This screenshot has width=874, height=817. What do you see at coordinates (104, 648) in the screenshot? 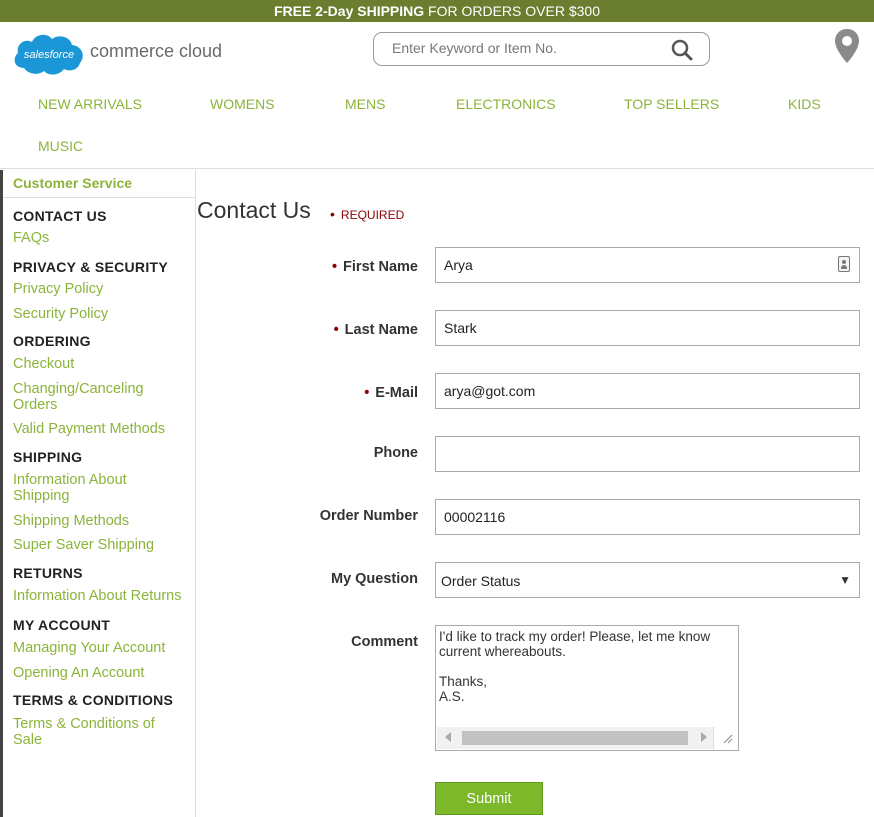
I see `sidebar-link-managing-account: Managing Your Account` at bounding box center [104, 648].